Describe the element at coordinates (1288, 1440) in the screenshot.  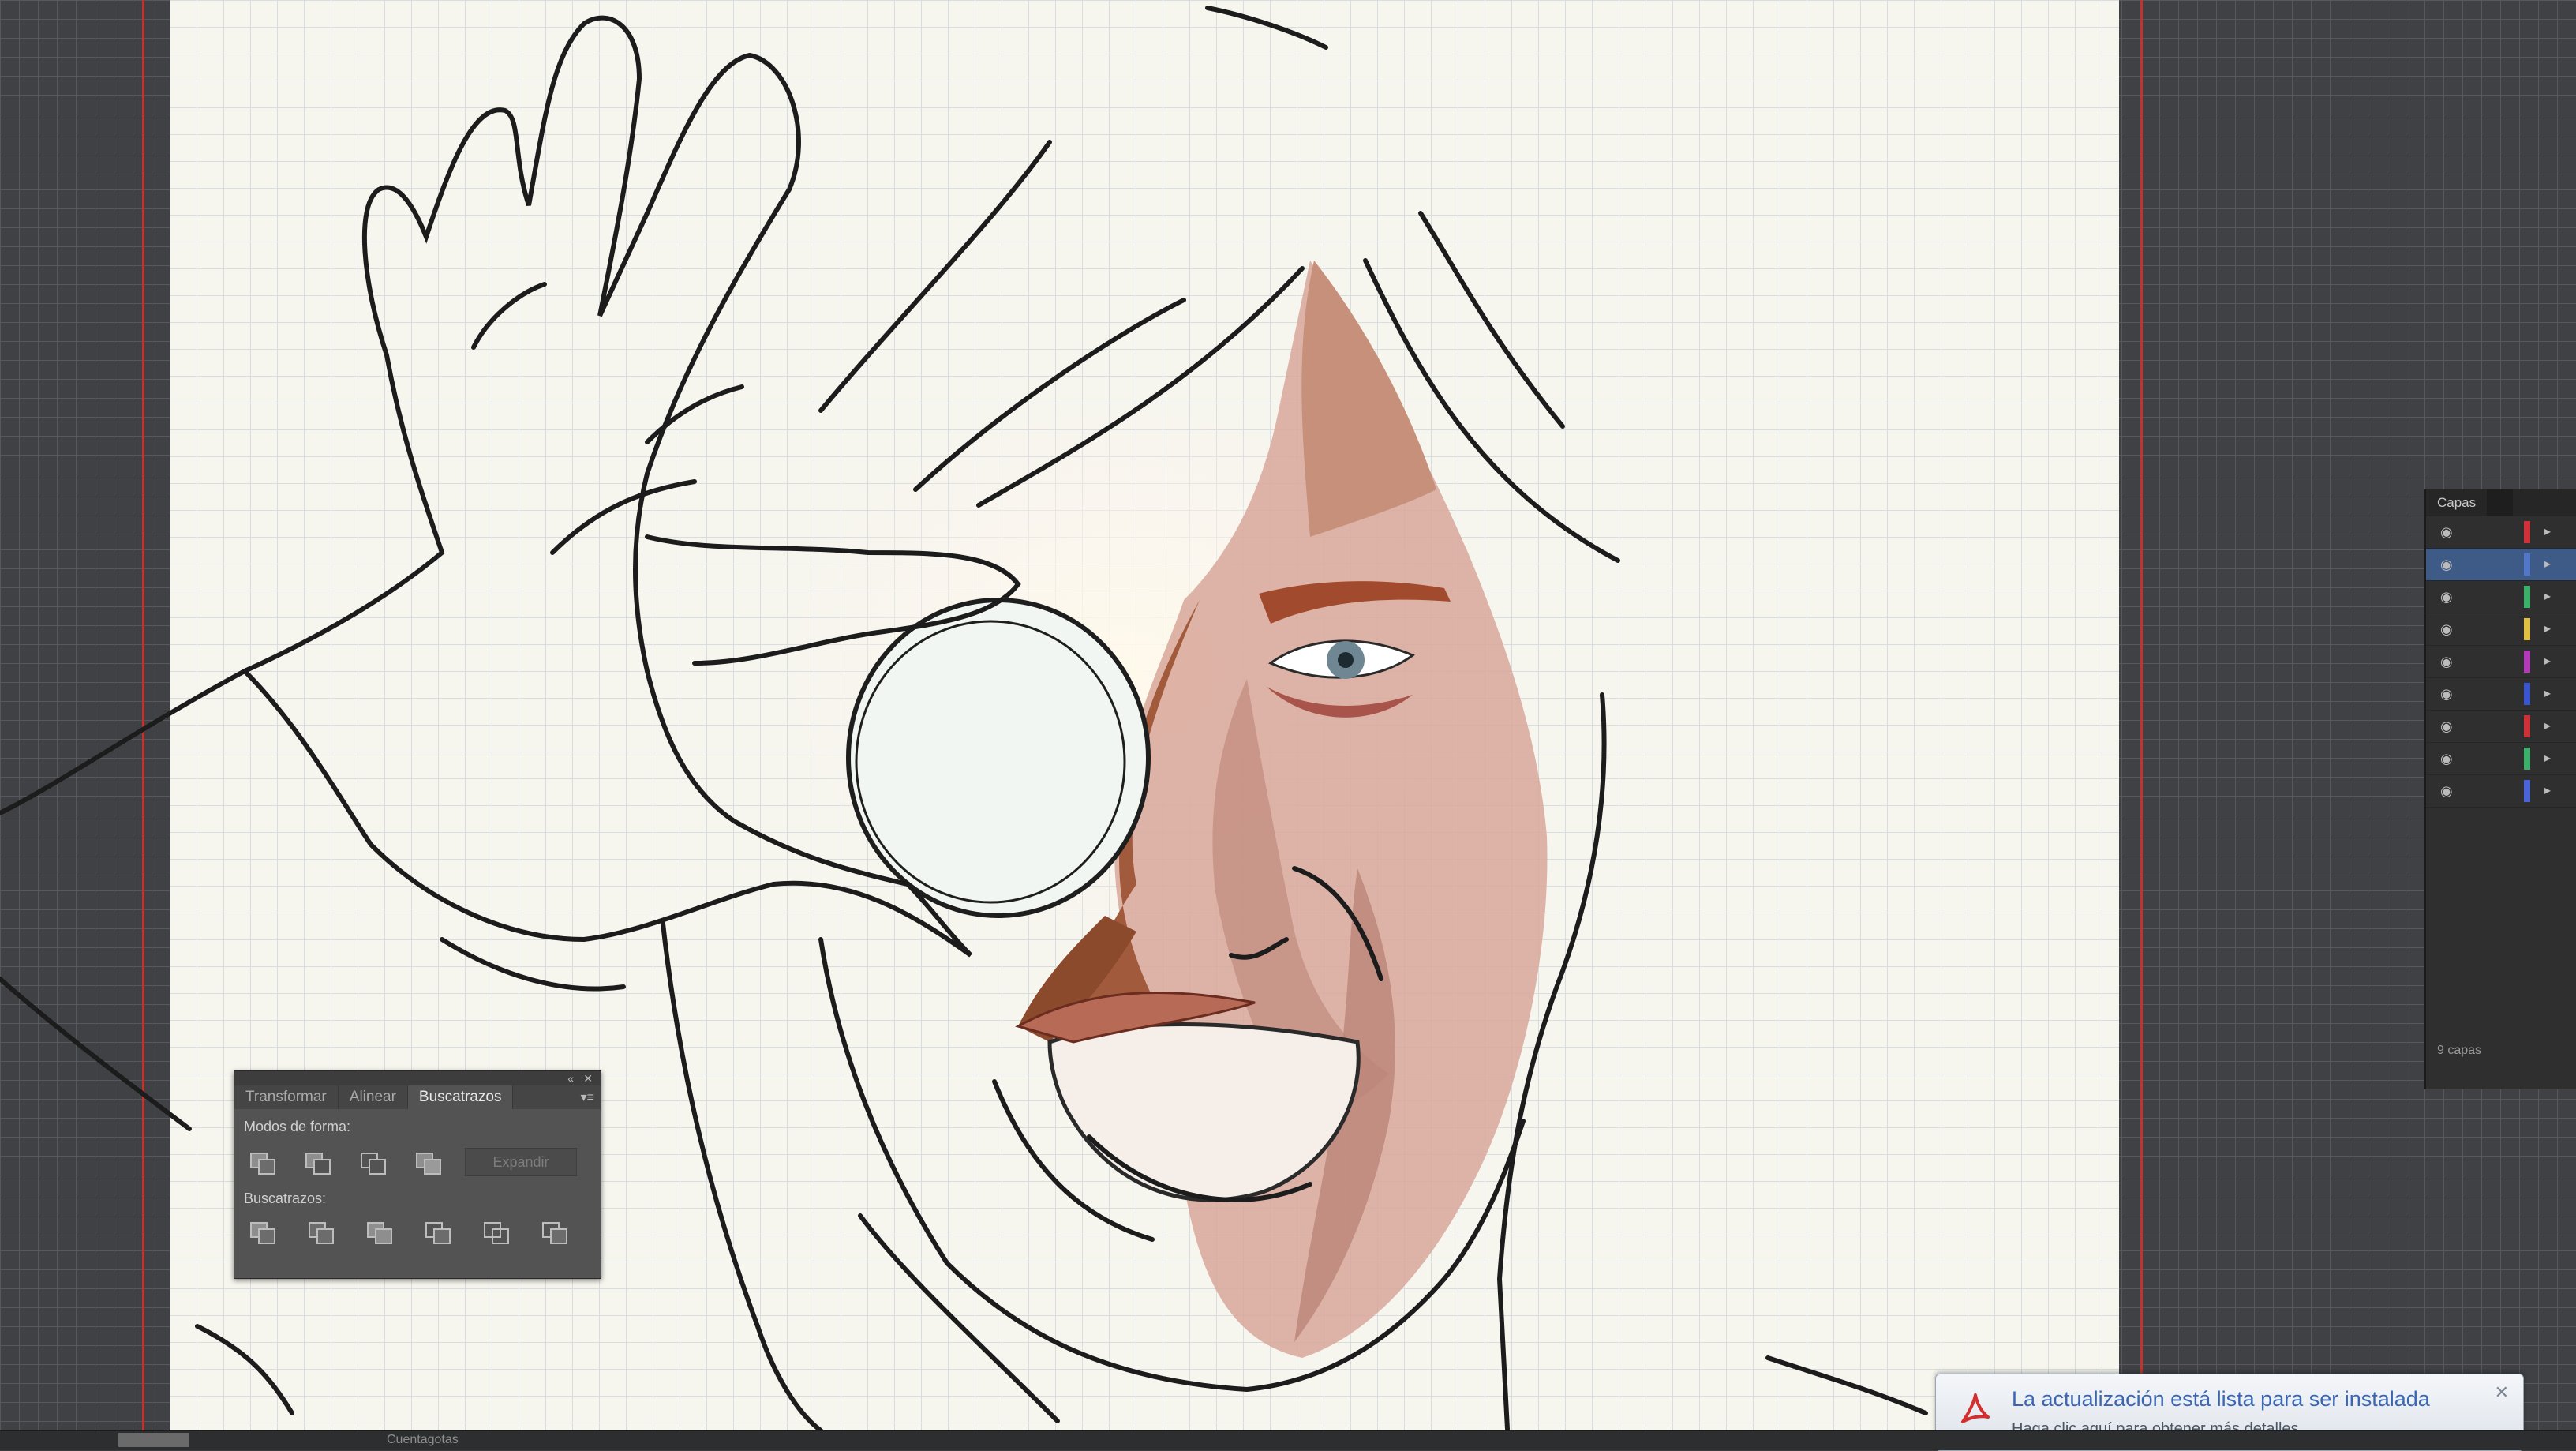
I see `status-bar: Cuentagotas` at that location.